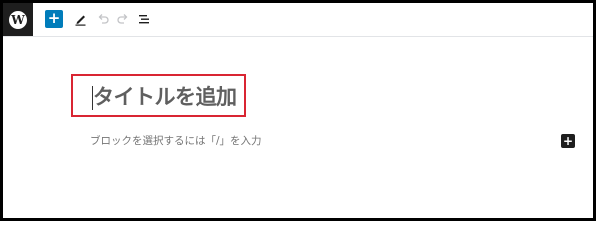 The image size is (596, 240). What do you see at coordinates (176, 141) in the screenshot?
I see `block-appender-hint: ブロックを選択するには「/」を入力` at bounding box center [176, 141].